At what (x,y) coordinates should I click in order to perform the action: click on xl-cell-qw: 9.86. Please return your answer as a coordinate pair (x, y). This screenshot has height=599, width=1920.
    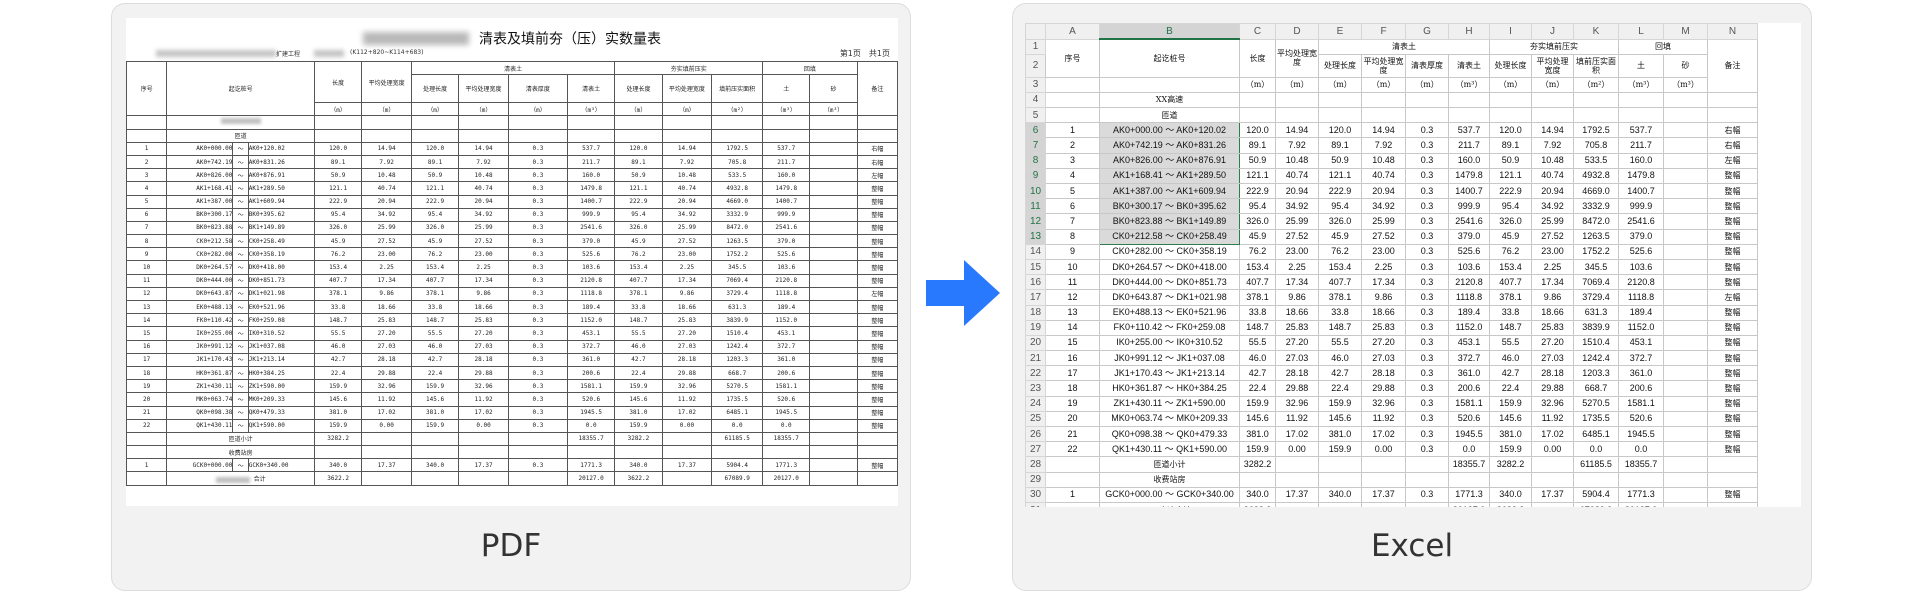
    Looking at the image, I should click on (1383, 297).